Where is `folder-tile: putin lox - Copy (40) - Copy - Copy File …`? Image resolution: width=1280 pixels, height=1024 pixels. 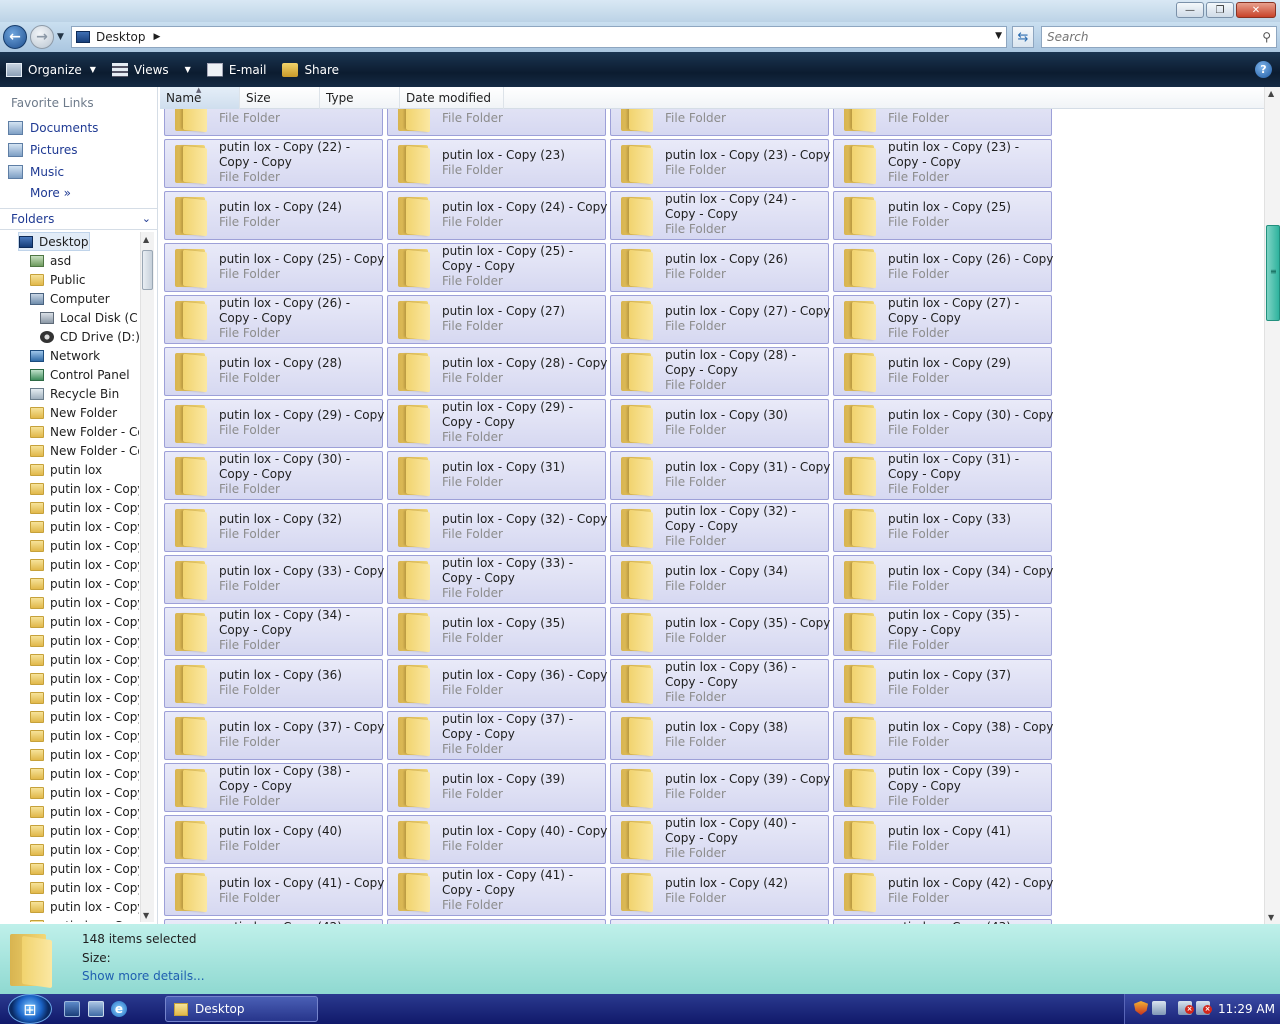 folder-tile: putin lox - Copy (40) - Copy - Copy File … is located at coordinates (719, 839).